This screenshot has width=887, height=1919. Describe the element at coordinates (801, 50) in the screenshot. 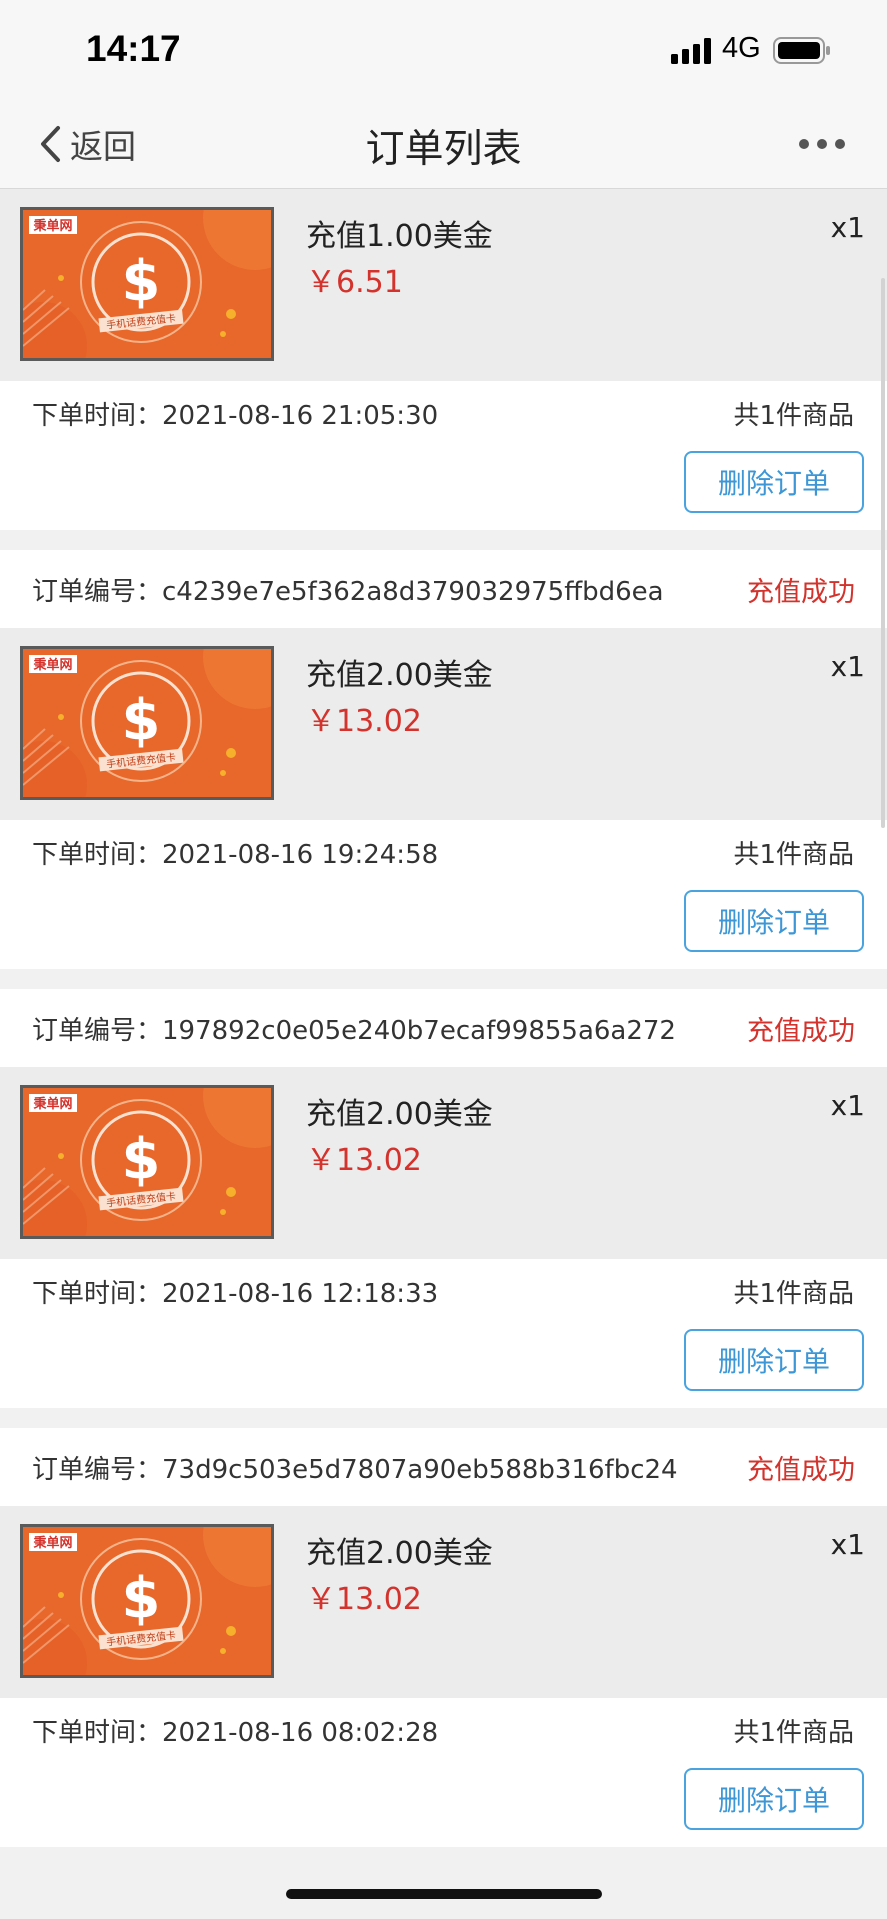

I see `battery-icon` at that location.